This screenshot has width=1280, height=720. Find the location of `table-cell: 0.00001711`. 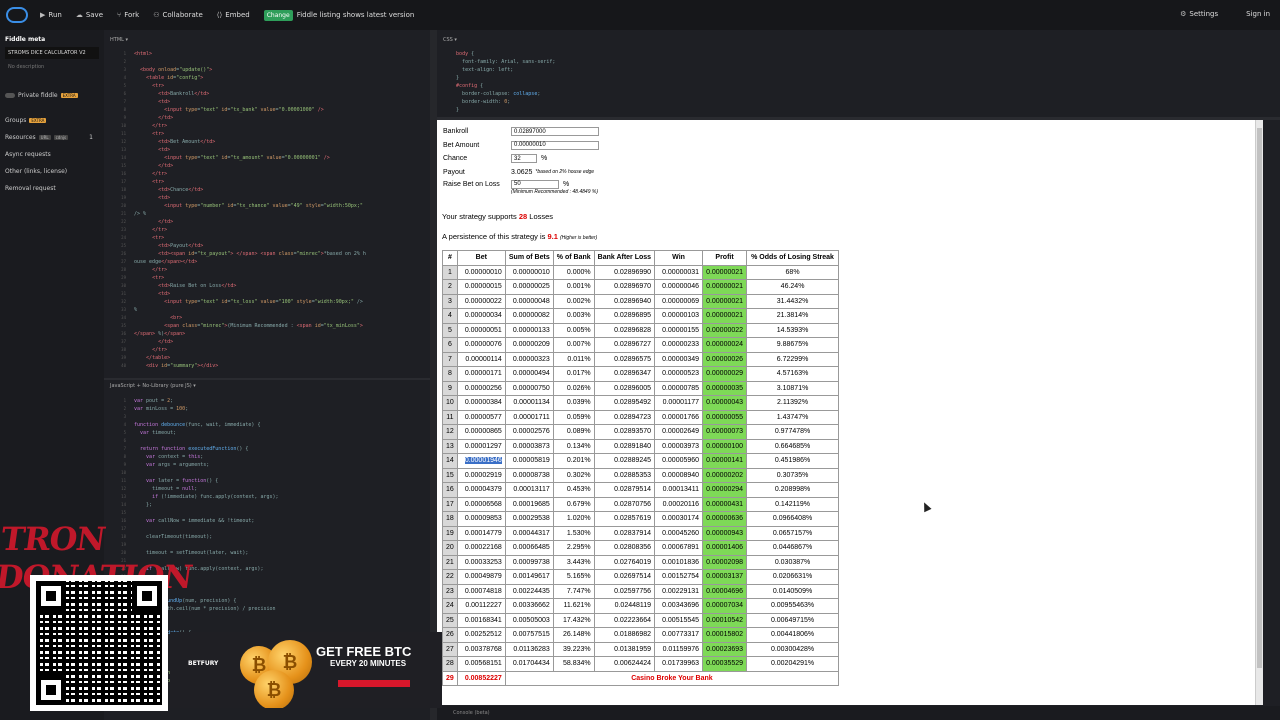

table-cell: 0.00001711 is located at coordinates (529, 417).